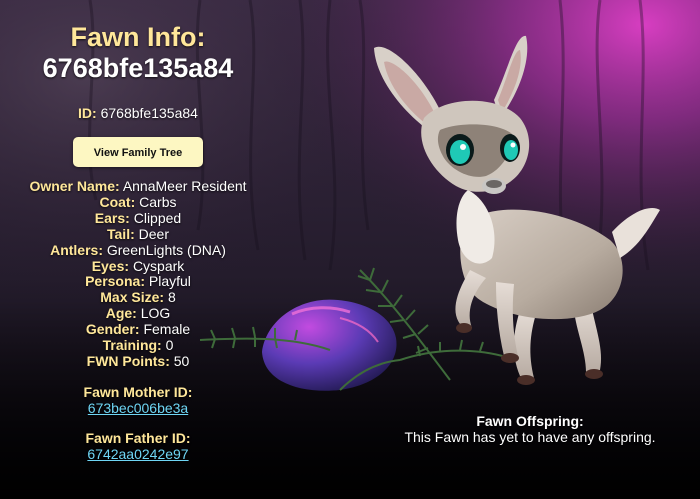 This screenshot has width=700, height=499. I want to click on max-size-row: Max Size: 8, so click(138, 297).